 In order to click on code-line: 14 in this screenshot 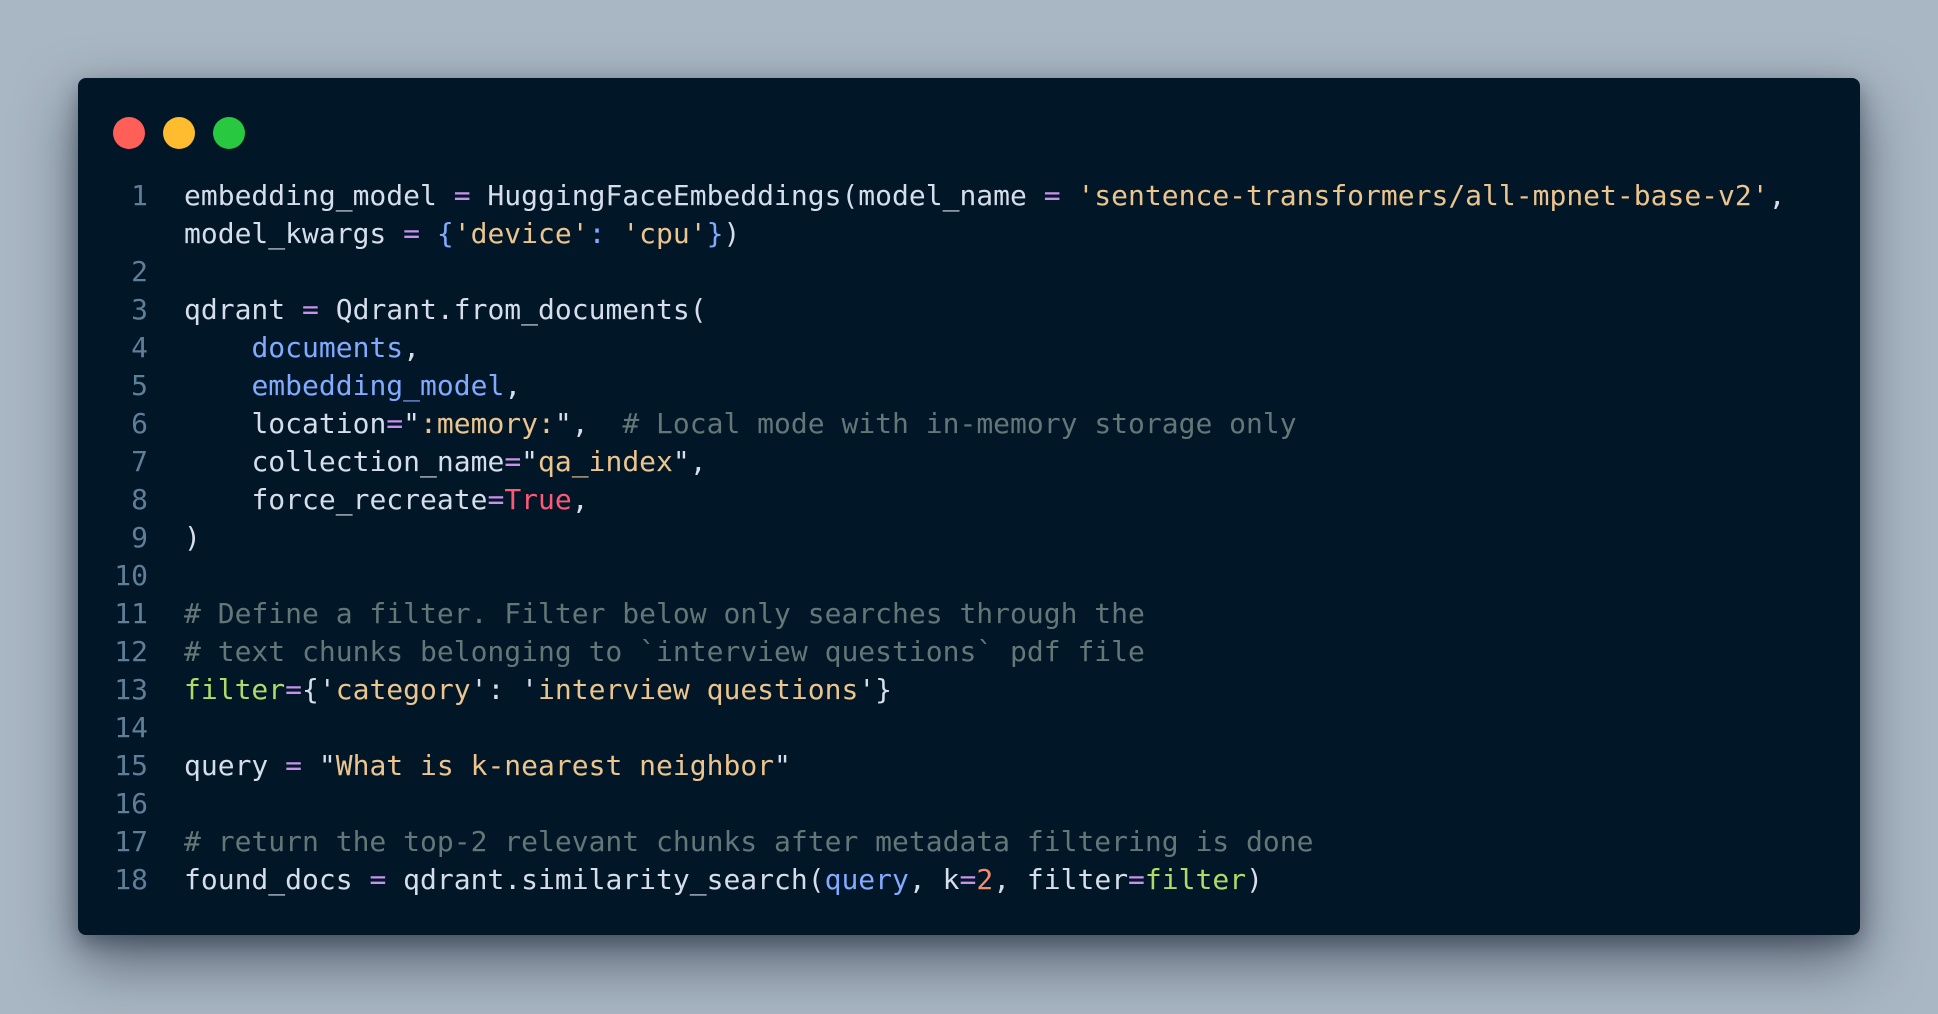, I will do `click(969, 728)`.